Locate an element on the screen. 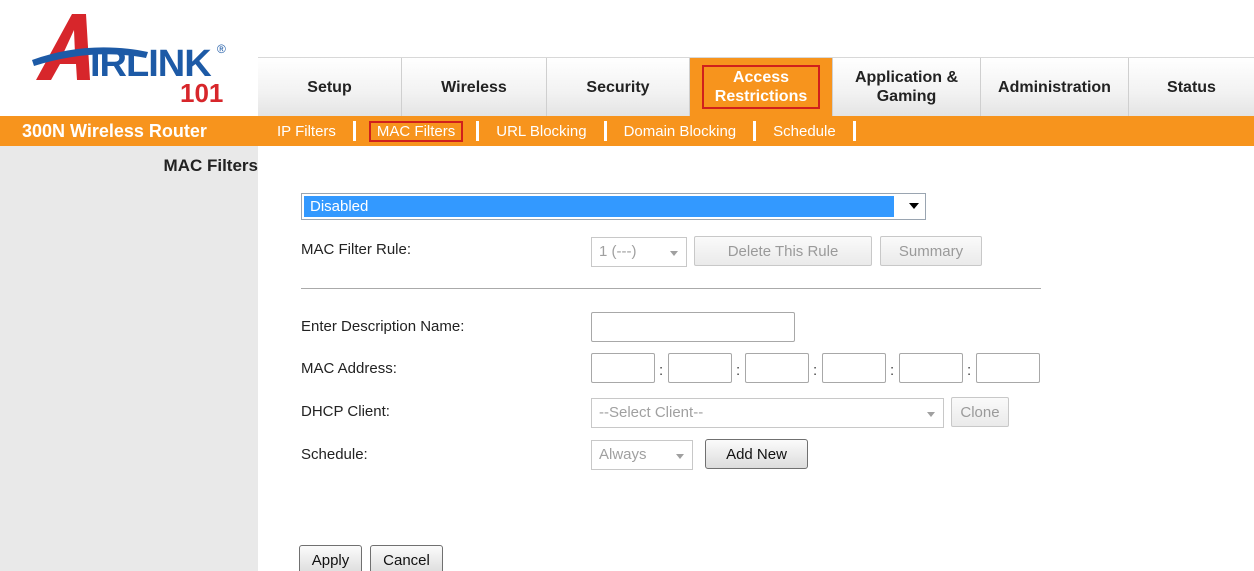 Image resolution: width=1254 pixels, height=571 pixels. schedule-select: Always is located at coordinates (642, 455).